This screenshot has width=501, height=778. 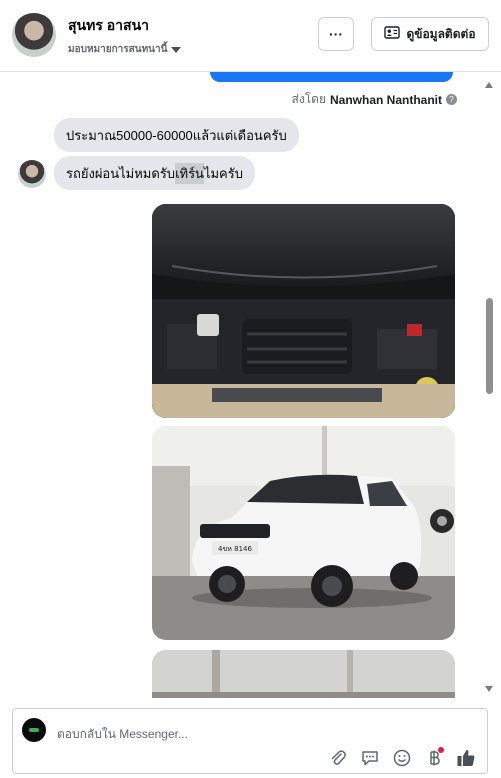 What do you see at coordinates (331, 77) in the screenshot?
I see `sent-message-bubble-edge` at bounding box center [331, 77].